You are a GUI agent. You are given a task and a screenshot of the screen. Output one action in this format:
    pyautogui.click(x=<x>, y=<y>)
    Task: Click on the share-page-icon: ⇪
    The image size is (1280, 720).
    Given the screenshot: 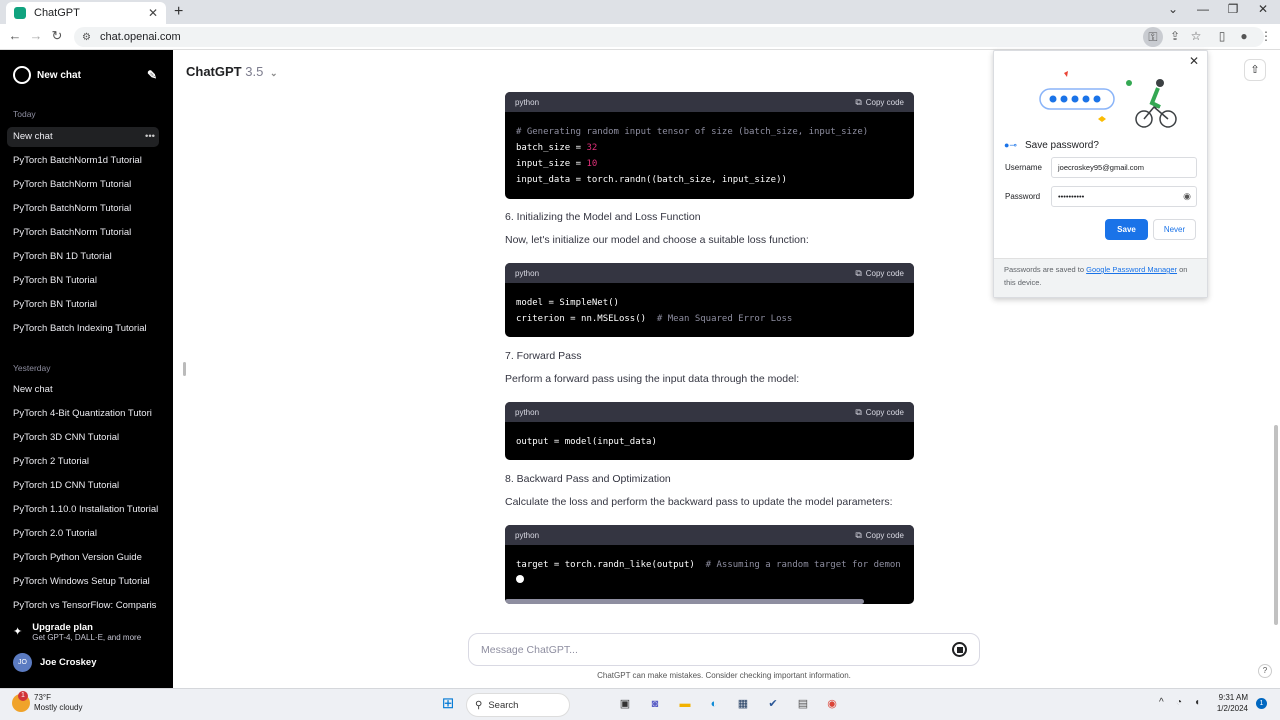 What is the action you would take?
    pyautogui.click(x=1175, y=36)
    